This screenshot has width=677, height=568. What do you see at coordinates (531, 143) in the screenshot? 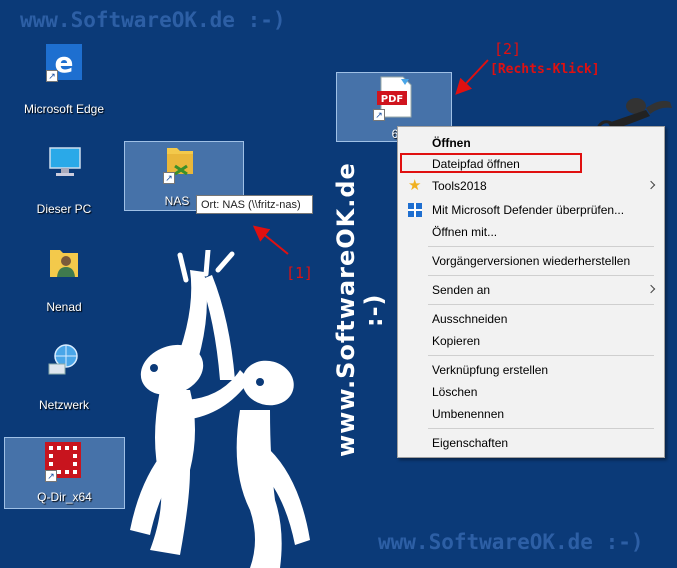
I see `menu-item-oeffnen: Öffnen` at bounding box center [531, 143].